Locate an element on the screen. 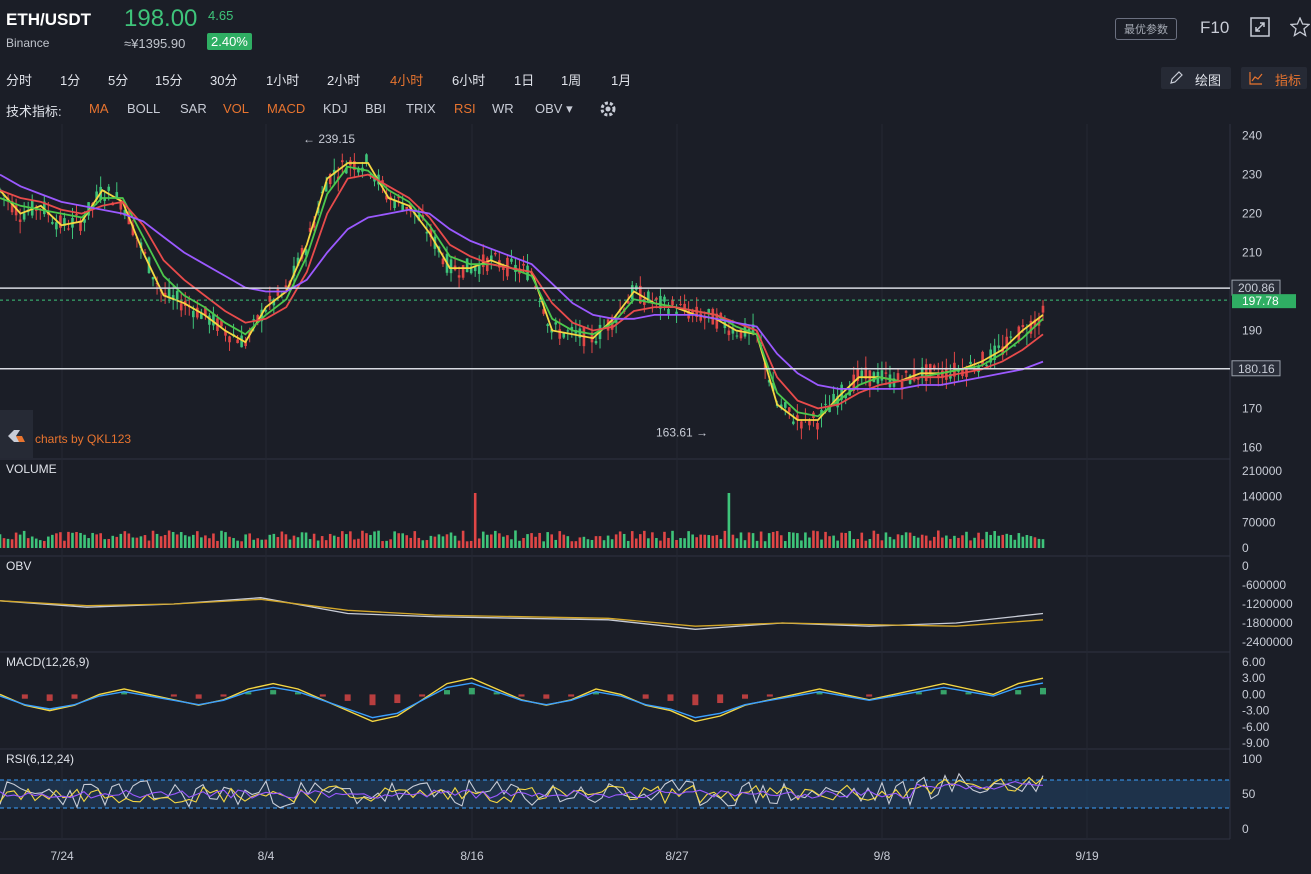 Image resolution: width=1311 pixels, height=874 pixels. tab-timeframe-3: 15分 is located at coordinates (168, 79).